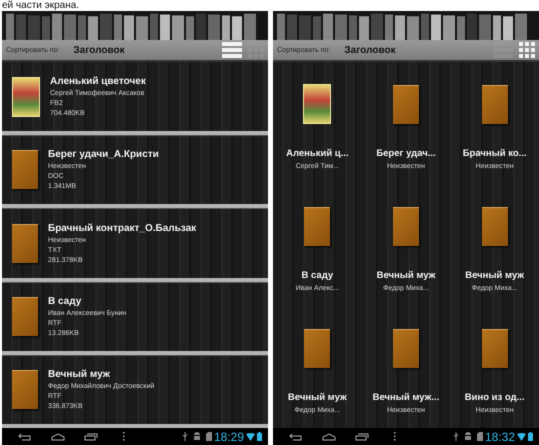  What do you see at coordinates (122, 228) in the screenshot?
I see `book-title: Брачный контракт_О.Бальзак` at bounding box center [122, 228].